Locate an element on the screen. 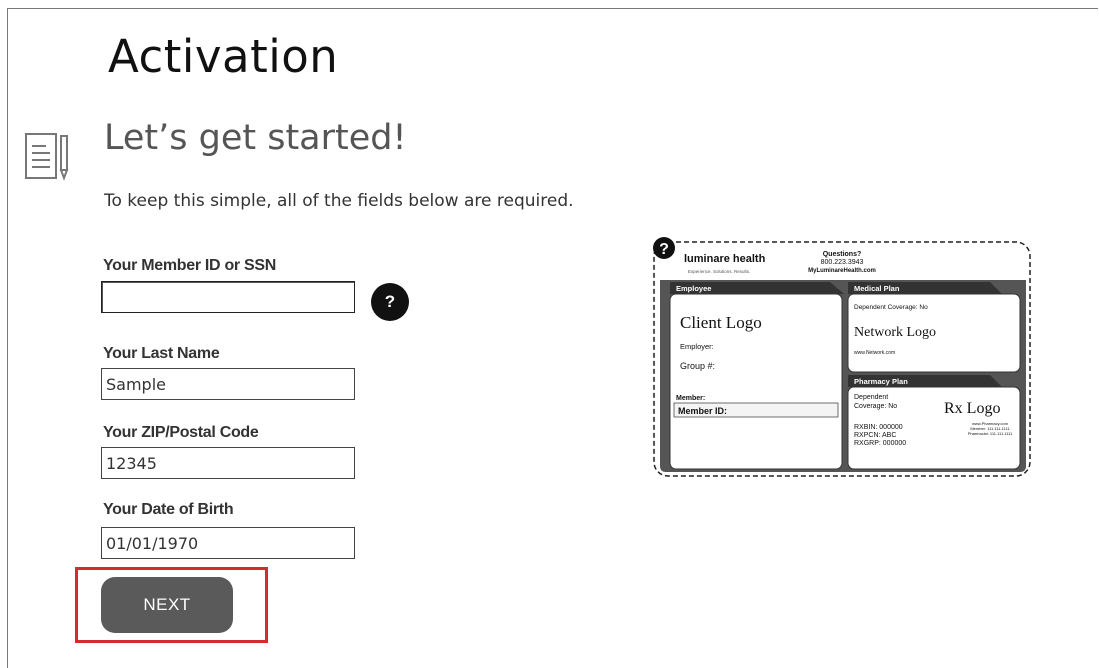 The width and height of the screenshot is (1099, 668). svg-text: Medical Plan is located at coordinates (877, 288).